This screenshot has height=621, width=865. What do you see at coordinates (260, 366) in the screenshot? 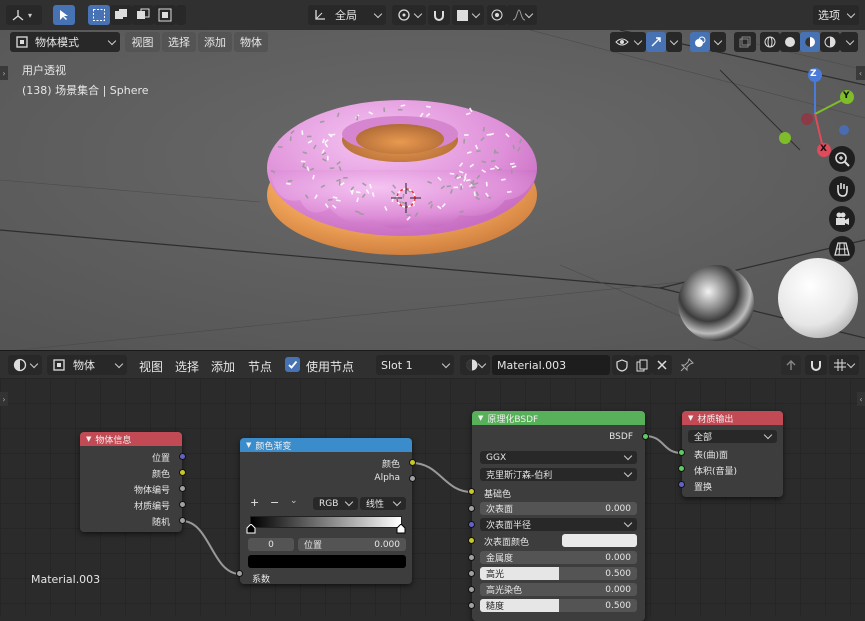
I see `node-menu-node: 节点` at bounding box center [260, 366].